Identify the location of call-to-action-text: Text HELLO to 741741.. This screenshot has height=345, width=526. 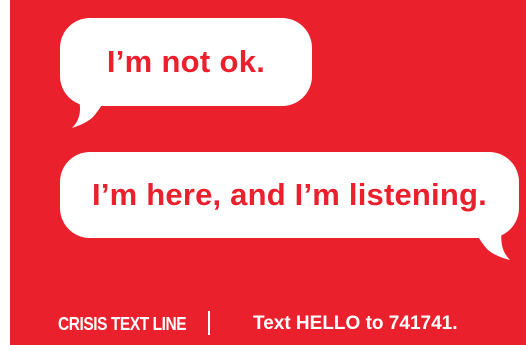
(355, 323).